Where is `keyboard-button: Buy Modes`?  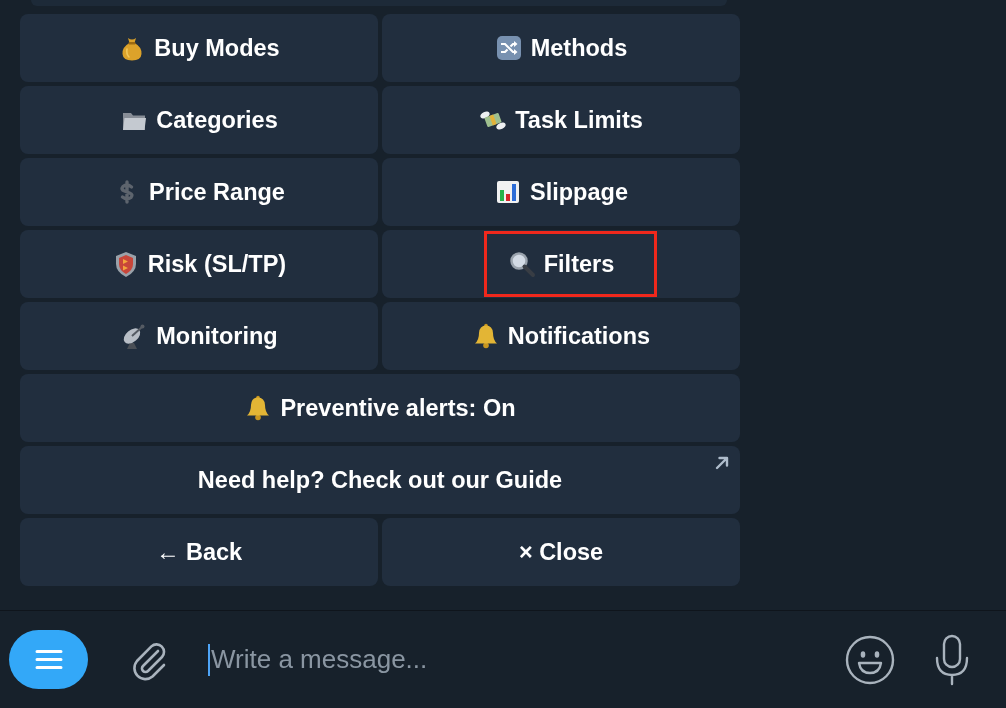
keyboard-button: Buy Modes is located at coordinates (199, 48).